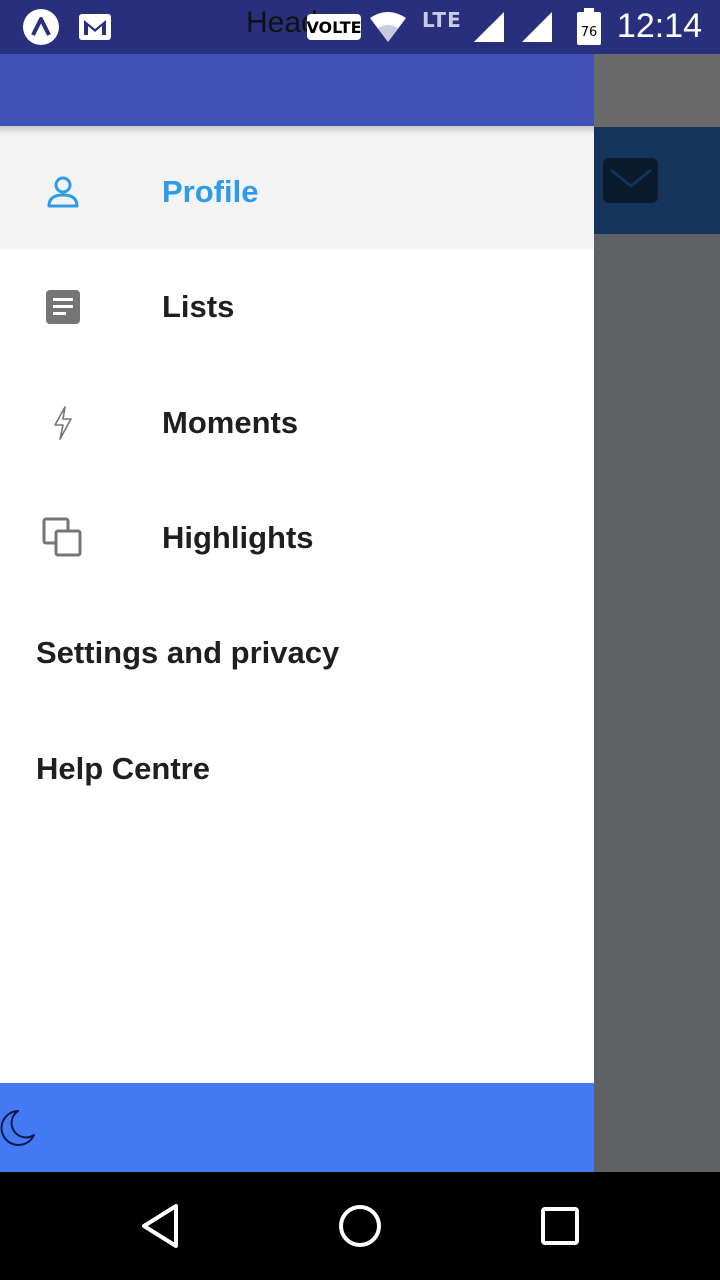 This screenshot has width=720, height=1280. I want to click on drawer-footer, so click(297, 1127).